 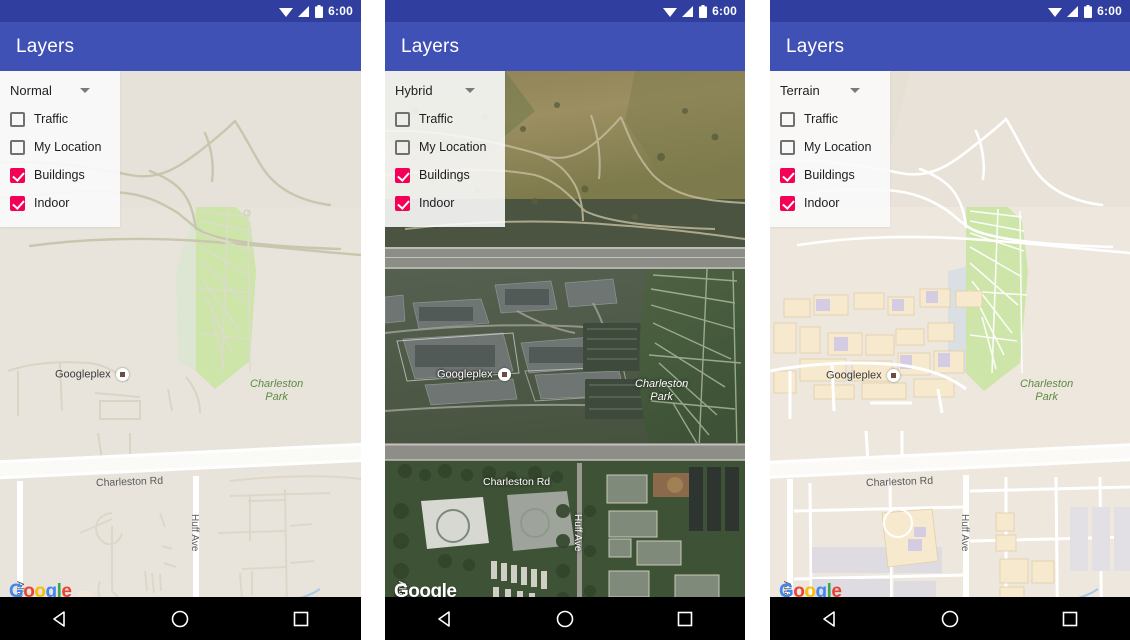 What do you see at coordinates (414, 90) in the screenshot?
I see `map-type-spinner-value: Hybrid` at bounding box center [414, 90].